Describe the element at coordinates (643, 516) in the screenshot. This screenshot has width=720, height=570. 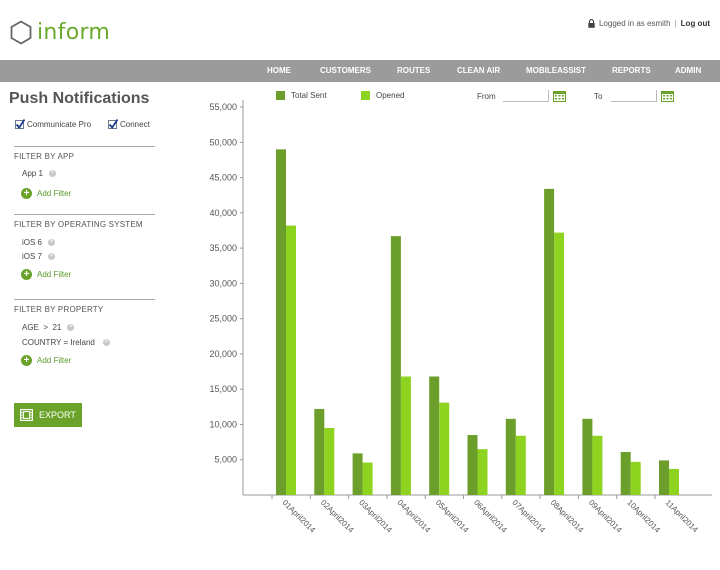
I see `x-tick-label: 10April2014` at that location.